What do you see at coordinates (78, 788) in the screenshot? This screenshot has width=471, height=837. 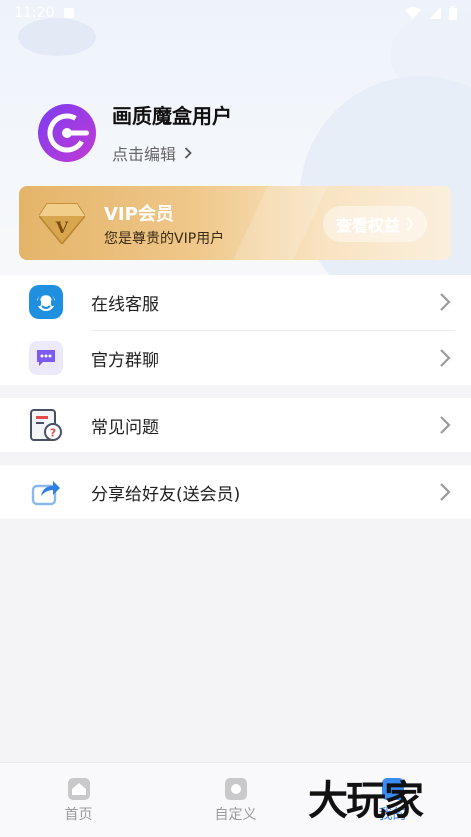 I see `home-icon` at bounding box center [78, 788].